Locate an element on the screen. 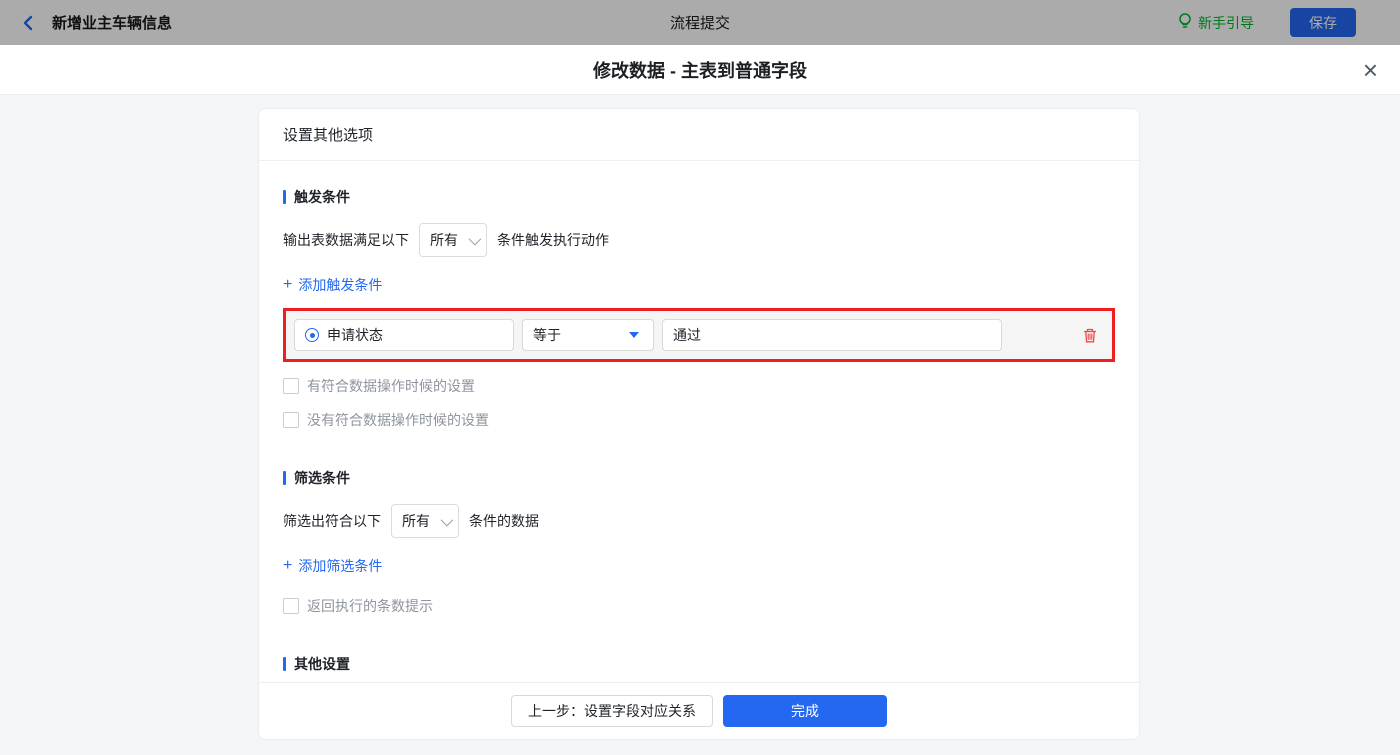 This screenshot has height=755, width=1400. flow-name-label: 新增业主车辆信息 is located at coordinates (112, 23).